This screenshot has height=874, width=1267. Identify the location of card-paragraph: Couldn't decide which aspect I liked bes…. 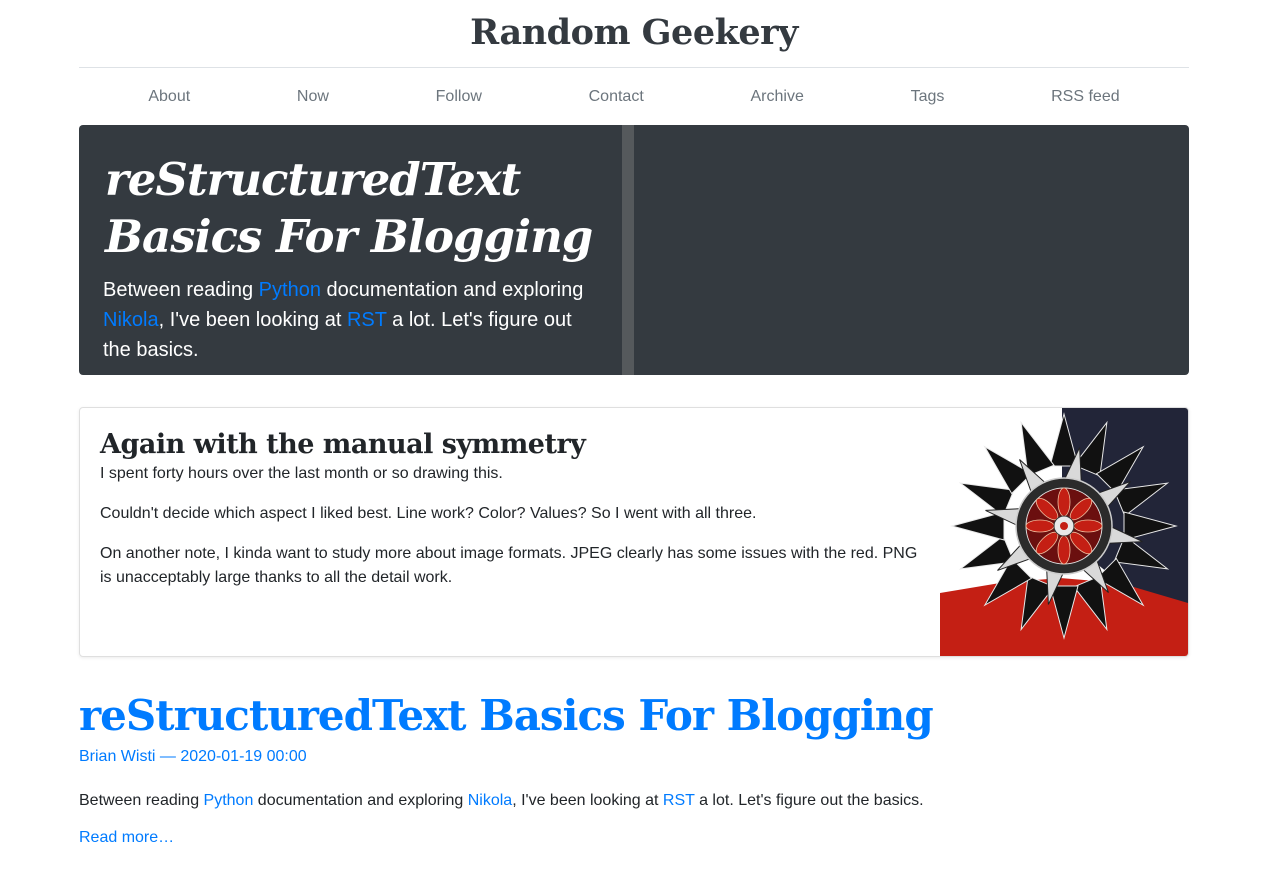
(428, 513).